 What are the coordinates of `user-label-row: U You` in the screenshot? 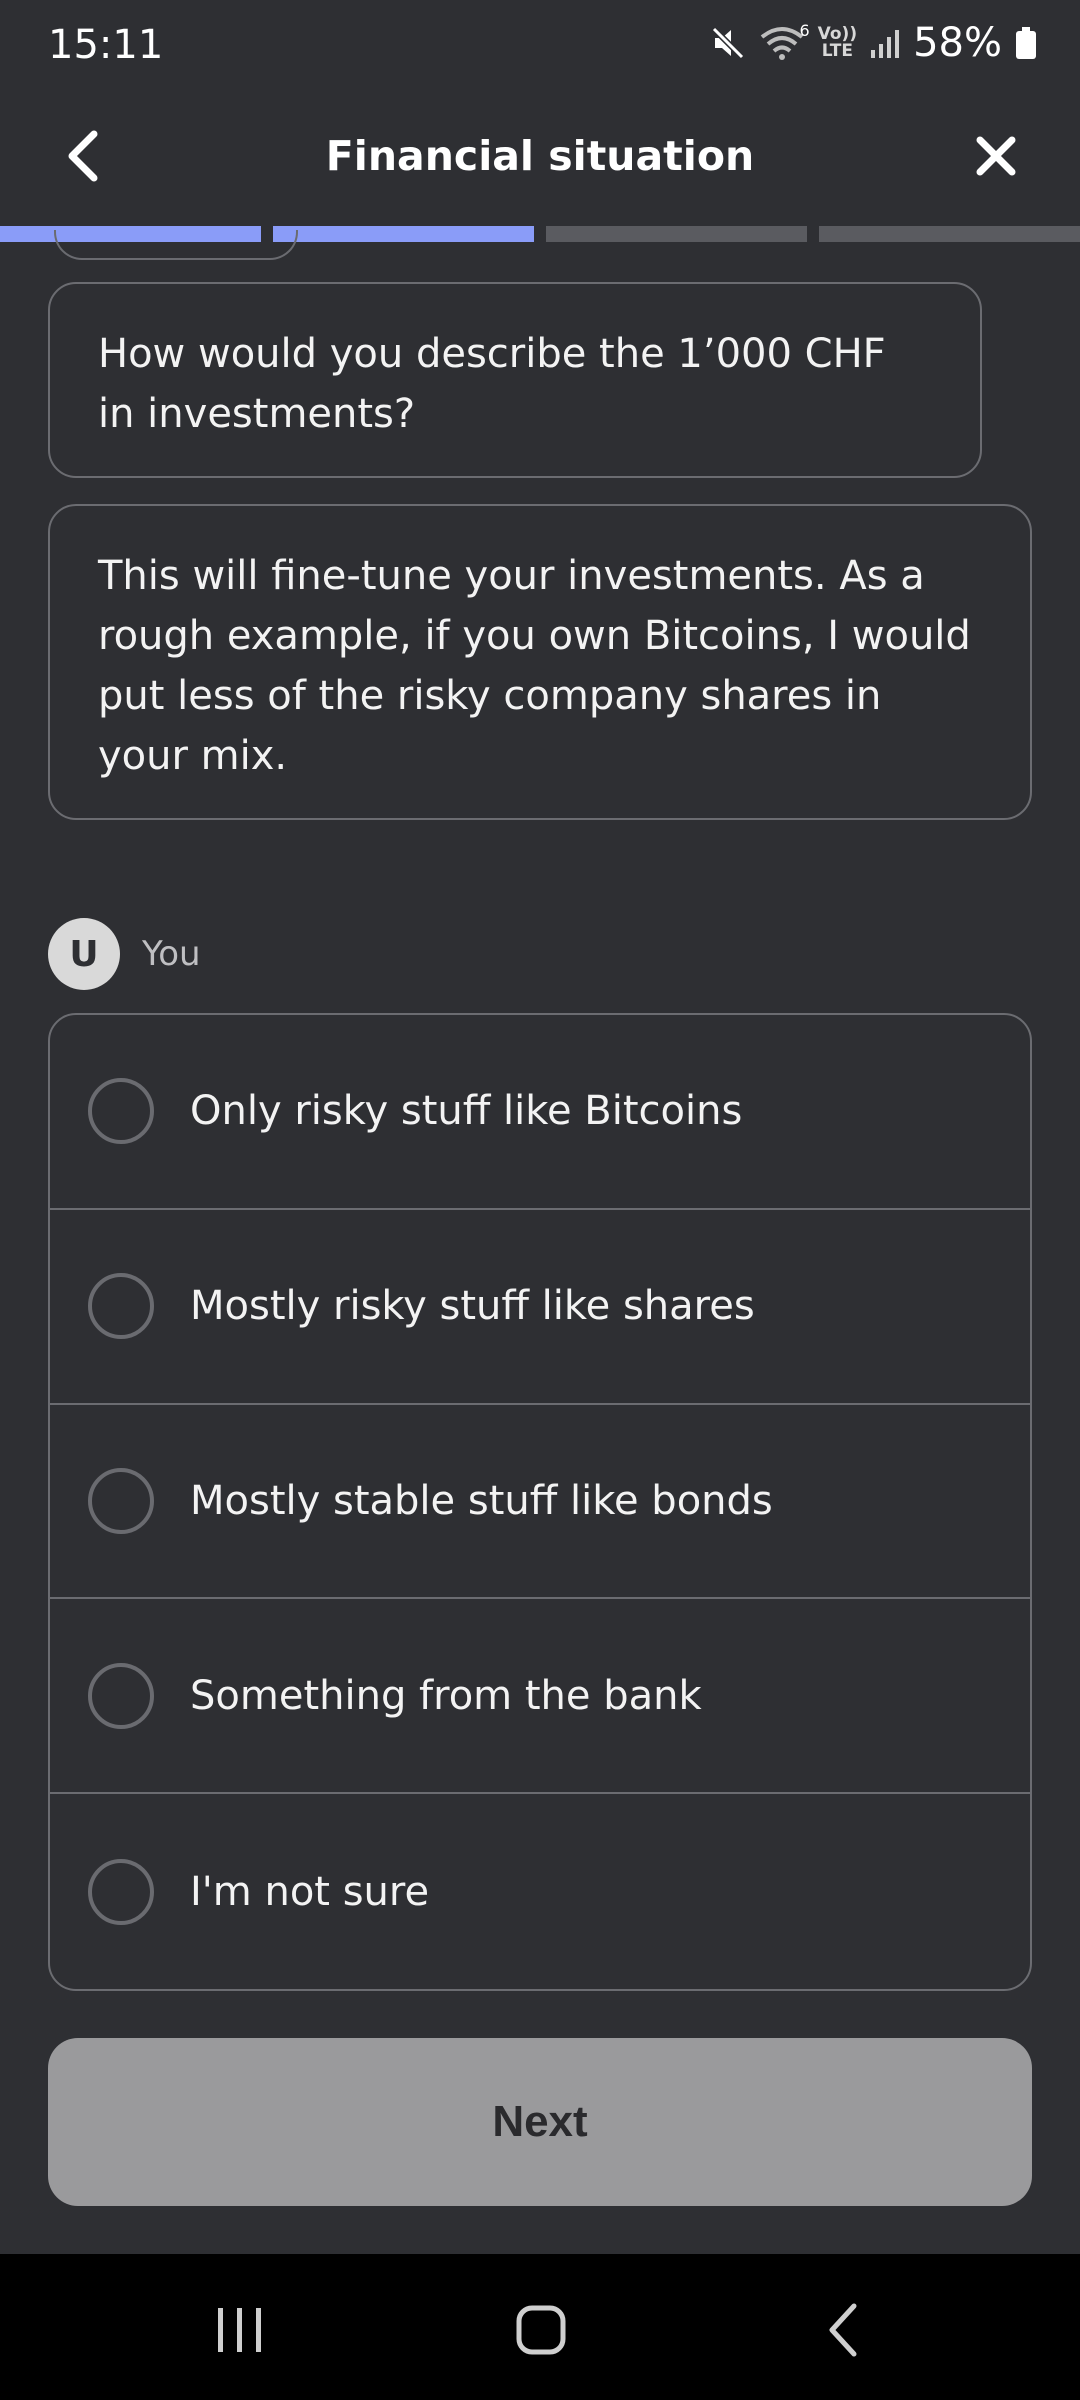 It's located at (124, 954).